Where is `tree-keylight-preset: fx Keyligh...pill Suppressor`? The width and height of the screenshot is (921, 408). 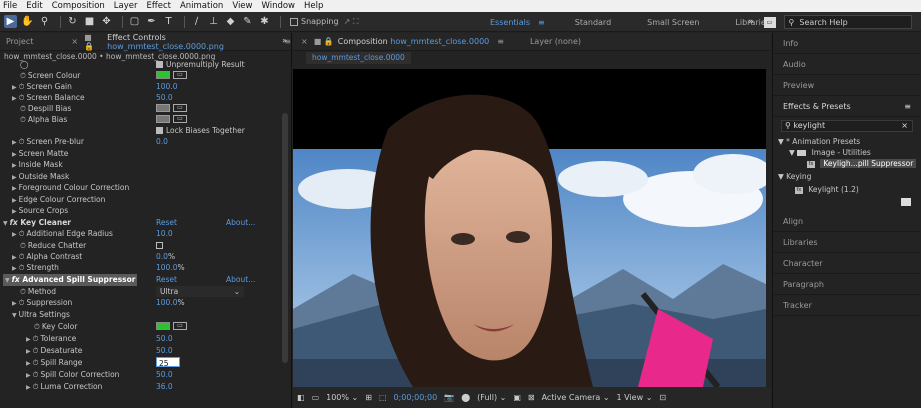 tree-keylight-preset: fx Keyligh...pill Suppressor is located at coordinates (847, 163).